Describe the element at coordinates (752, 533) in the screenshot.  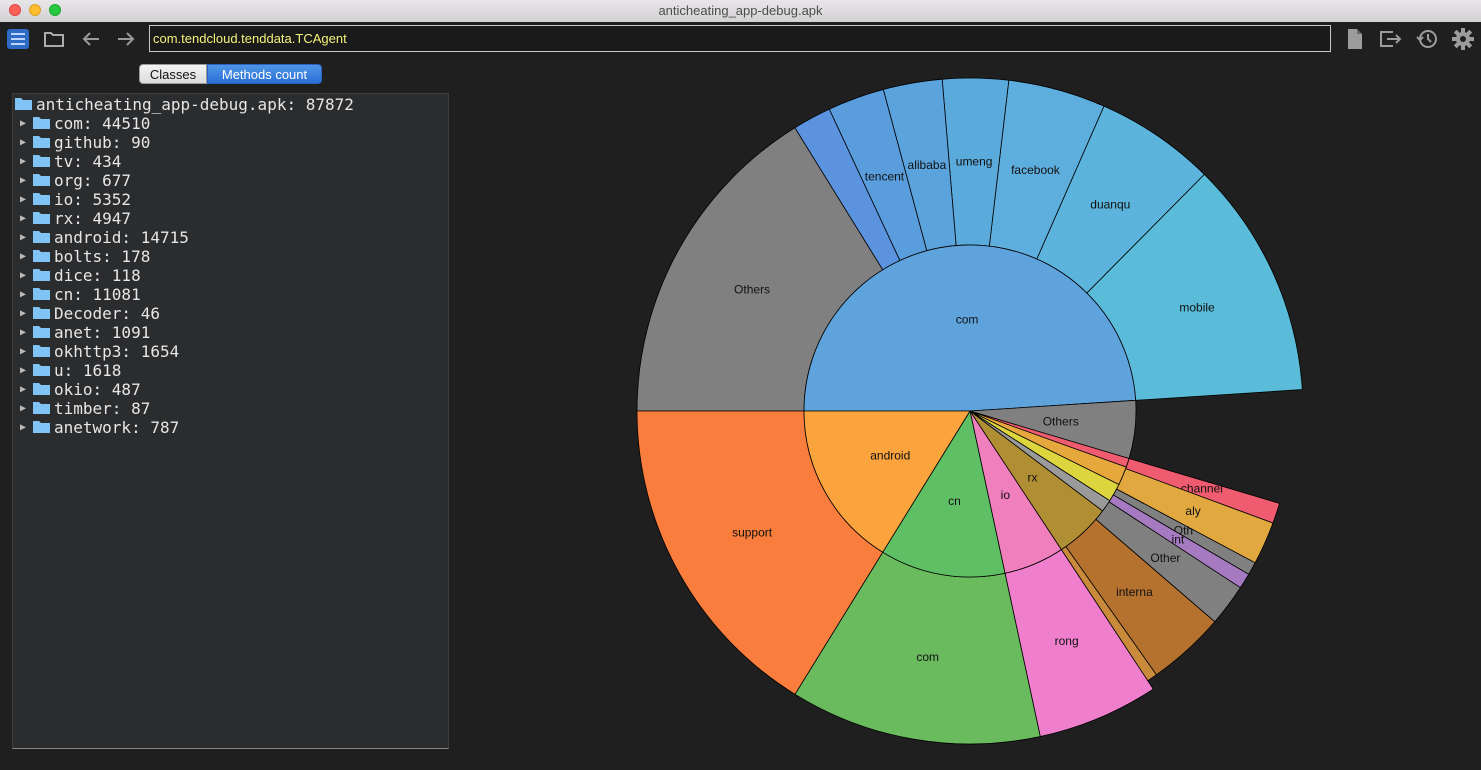
I see `outer-slice-label: support` at that location.